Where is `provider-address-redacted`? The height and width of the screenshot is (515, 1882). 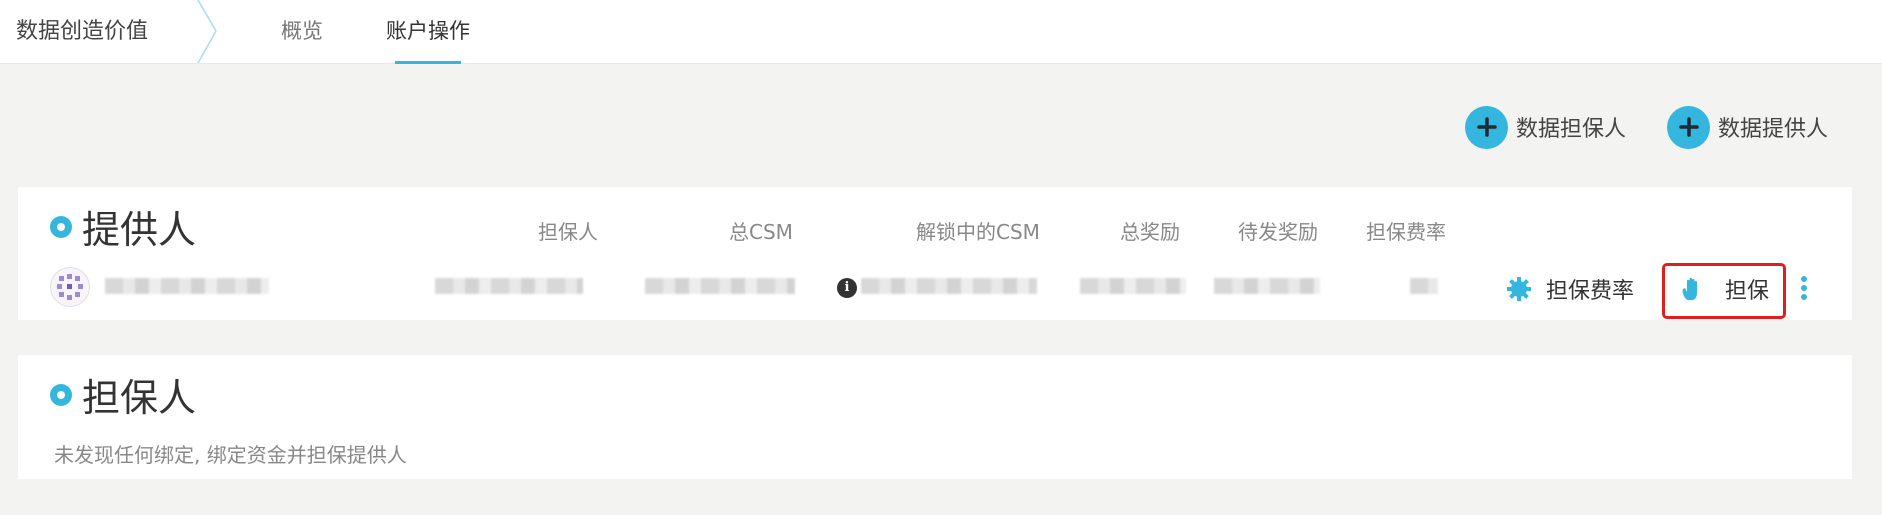 provider-address-redacted is located at coordinates (187, 286).